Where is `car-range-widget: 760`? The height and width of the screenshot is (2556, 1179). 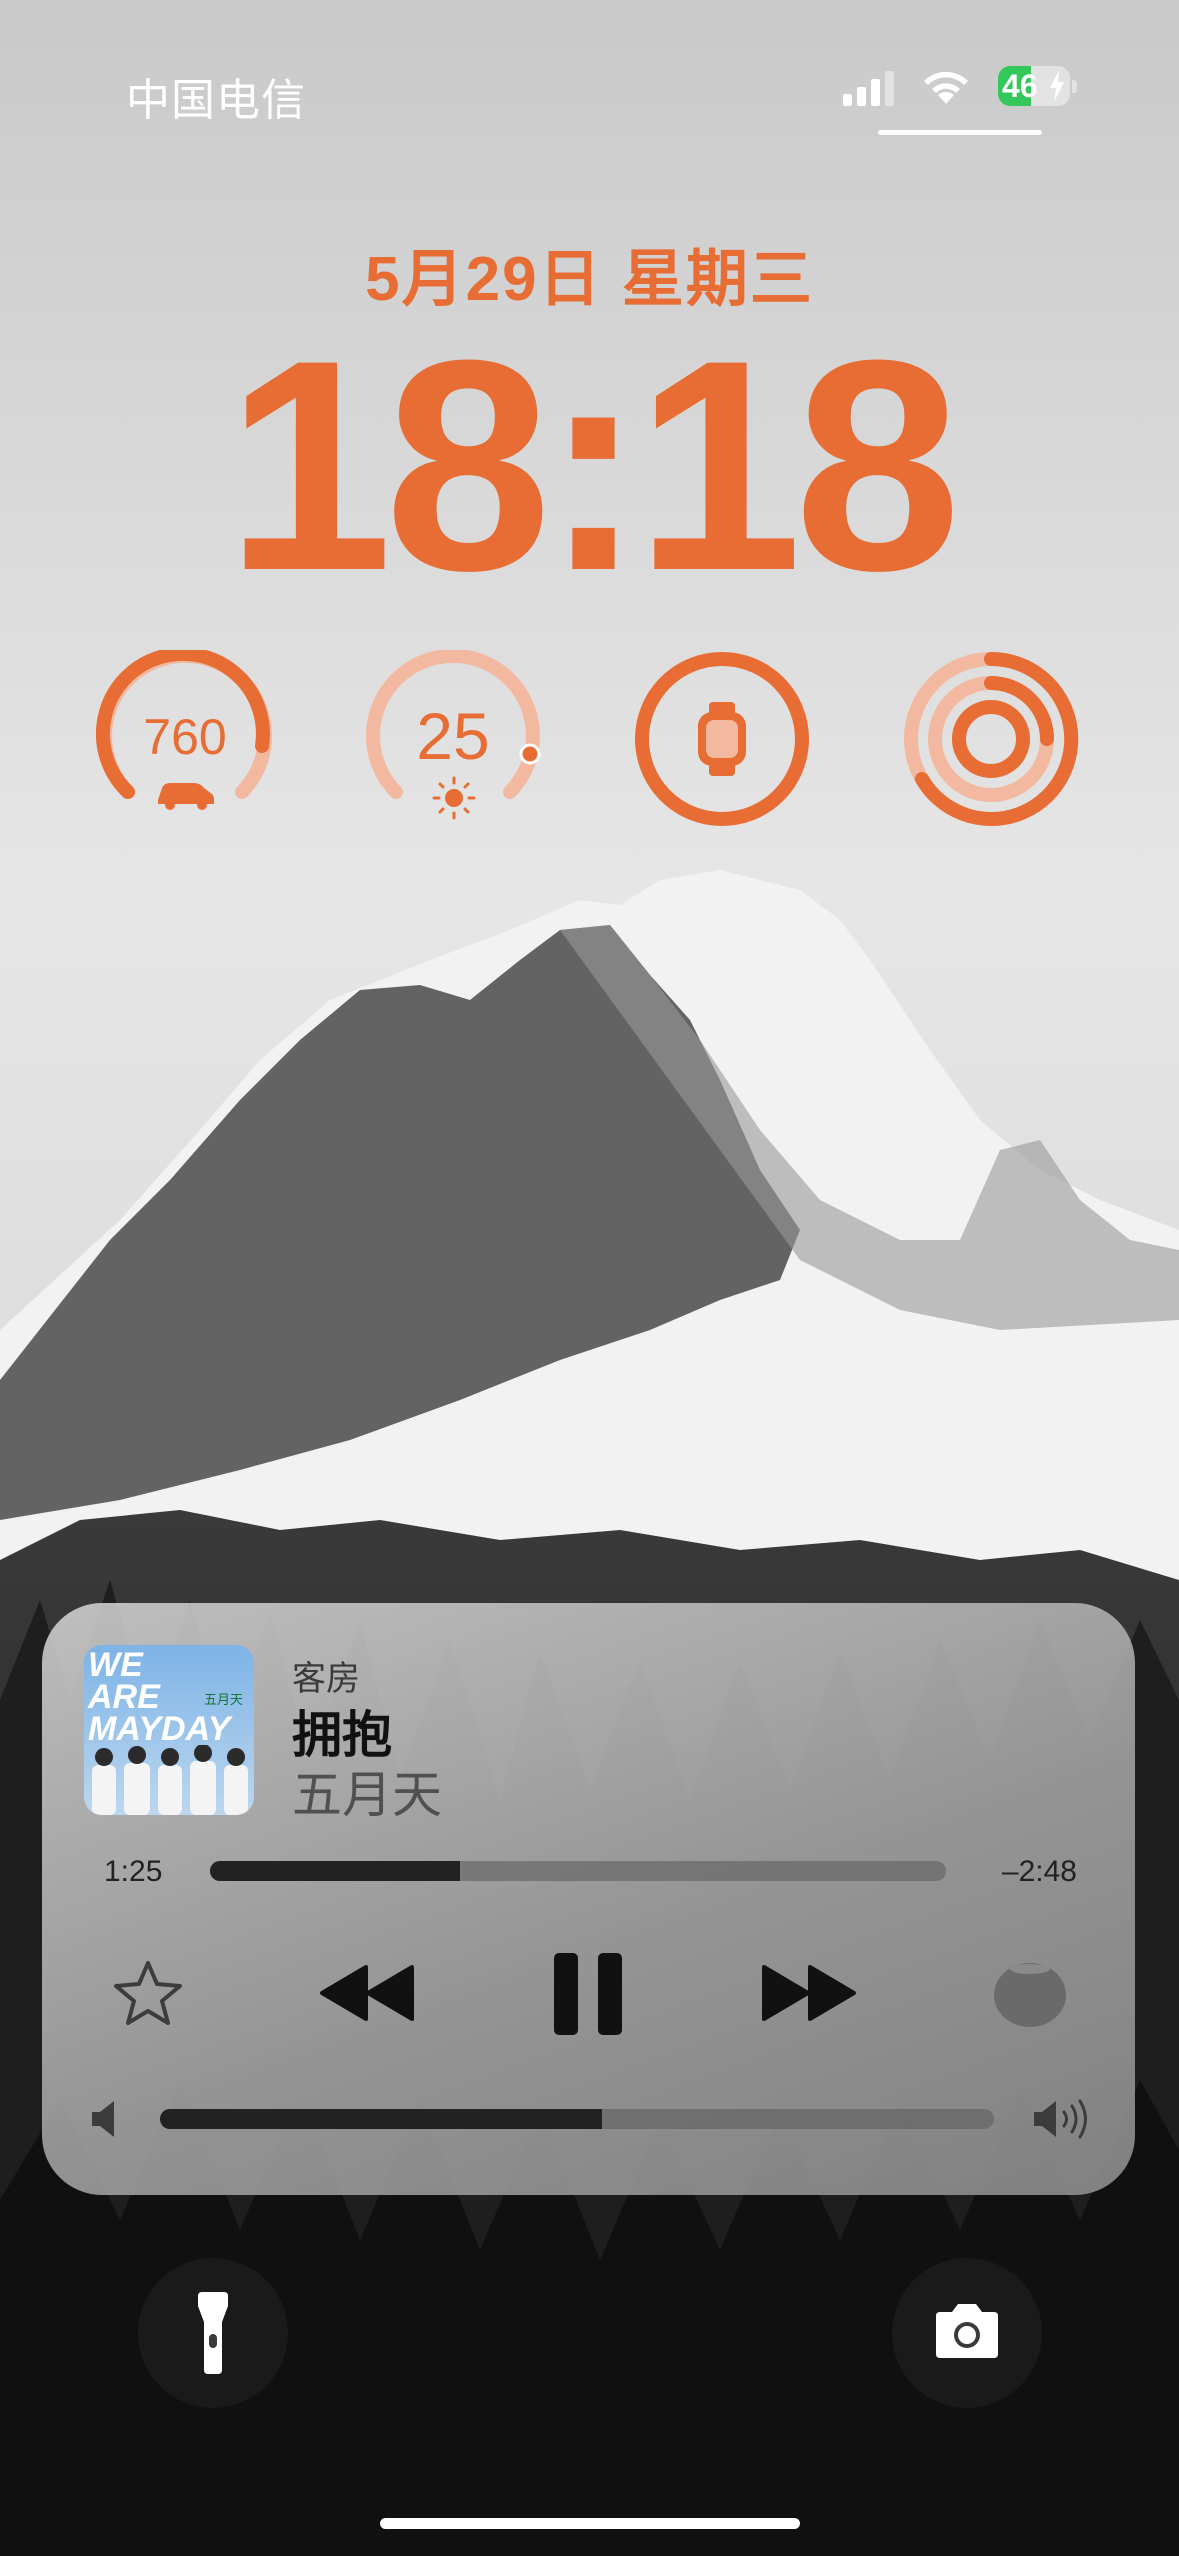
car-range-widget: 760 is located at coordinates (184, 737).